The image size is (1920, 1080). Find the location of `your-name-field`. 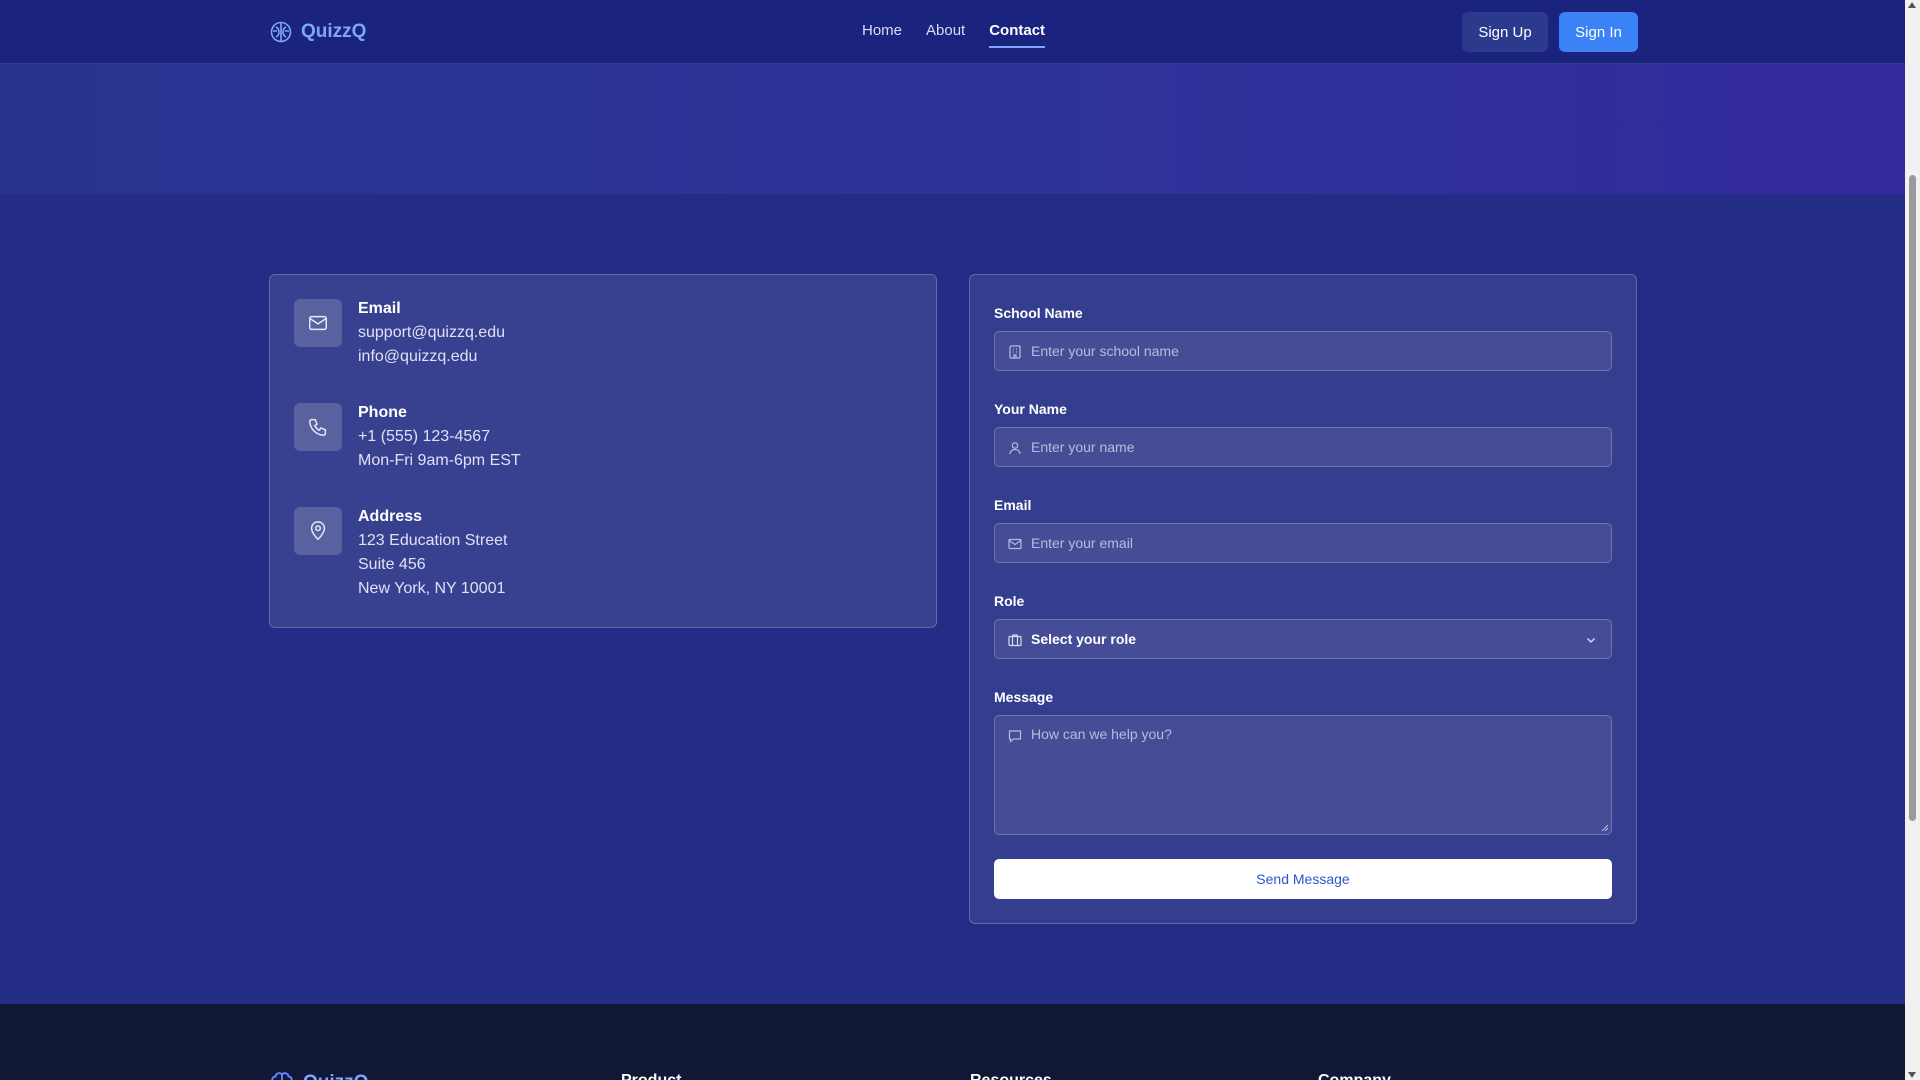

your-name-field is located at coordinates (1303, 447).